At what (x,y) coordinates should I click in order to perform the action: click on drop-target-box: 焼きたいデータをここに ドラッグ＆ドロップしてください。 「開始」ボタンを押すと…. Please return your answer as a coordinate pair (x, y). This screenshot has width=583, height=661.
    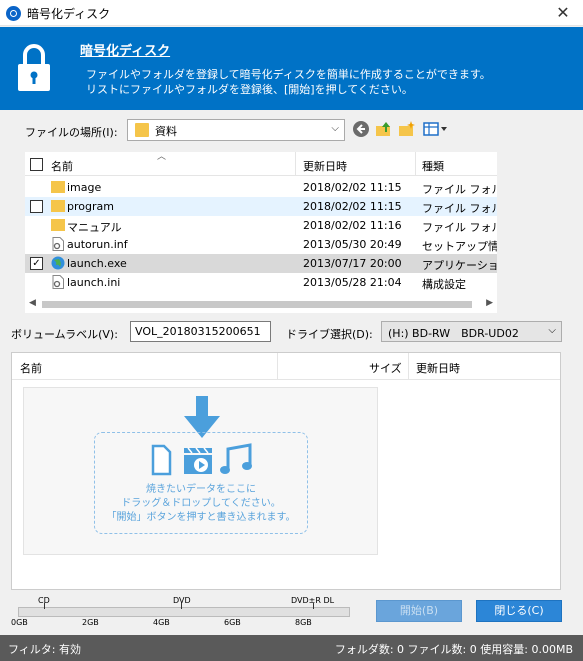
    Looking at the image, I should click on (201, 483).